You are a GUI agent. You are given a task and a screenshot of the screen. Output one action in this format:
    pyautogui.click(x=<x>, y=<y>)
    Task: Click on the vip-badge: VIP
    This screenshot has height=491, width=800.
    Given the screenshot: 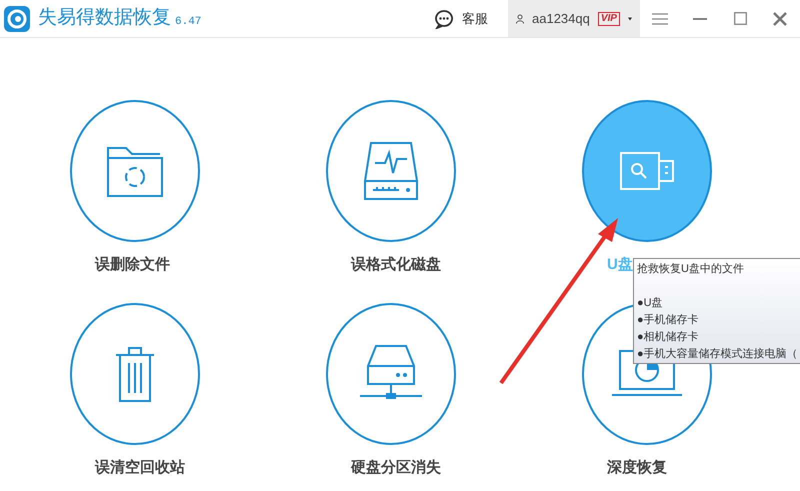 What is the action you would take?
    pyautogui.click(x=609, y=19)
    